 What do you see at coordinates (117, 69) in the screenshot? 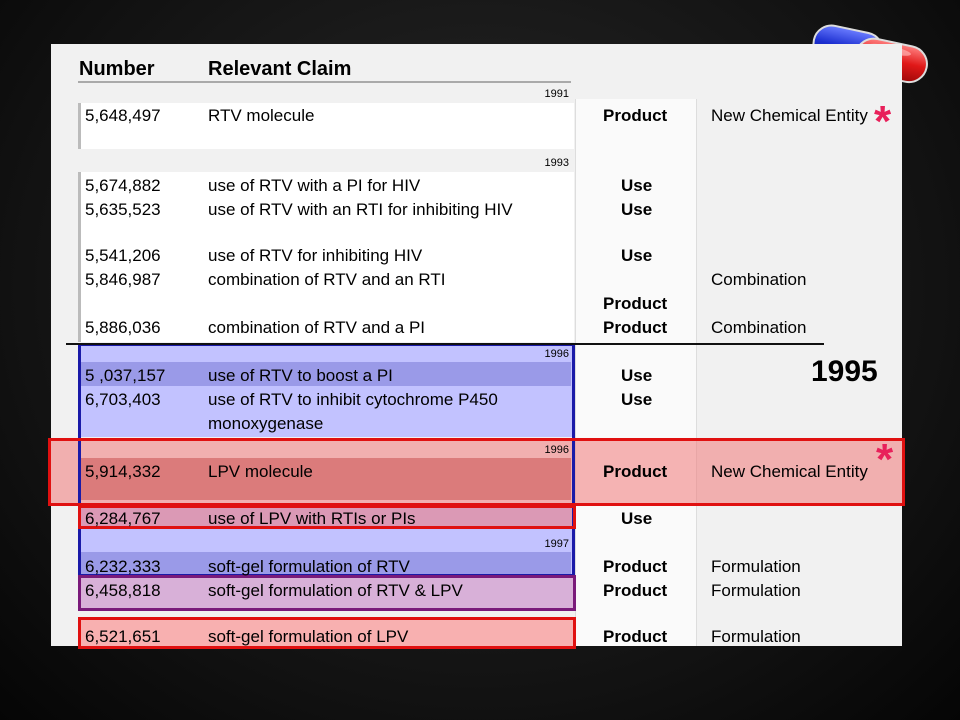
I see `header-number: Number` at bounding box center [117, 69].